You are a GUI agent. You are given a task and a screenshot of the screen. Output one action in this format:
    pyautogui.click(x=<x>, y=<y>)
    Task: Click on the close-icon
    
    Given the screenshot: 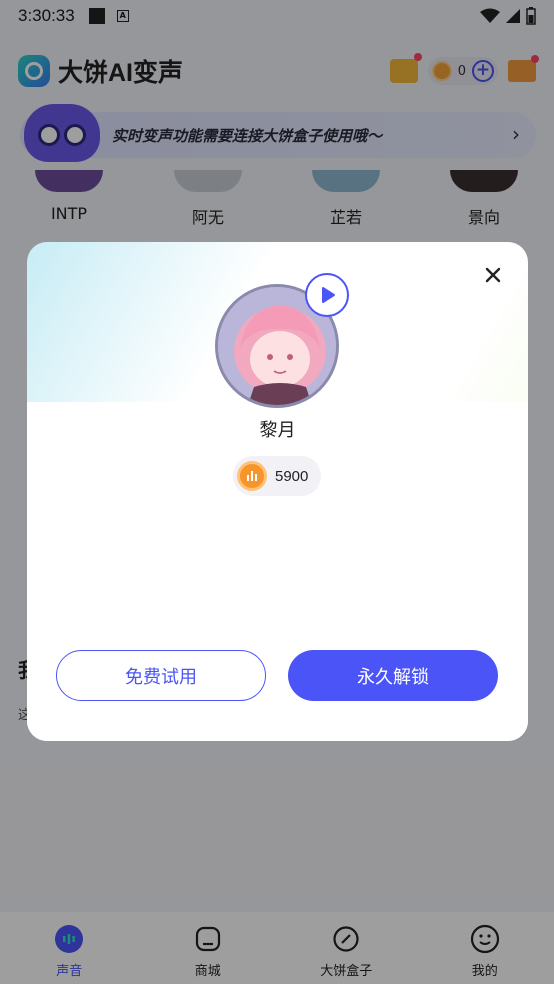 What is the action you would take?
    pyautogui.click(x=493, y=275)
    